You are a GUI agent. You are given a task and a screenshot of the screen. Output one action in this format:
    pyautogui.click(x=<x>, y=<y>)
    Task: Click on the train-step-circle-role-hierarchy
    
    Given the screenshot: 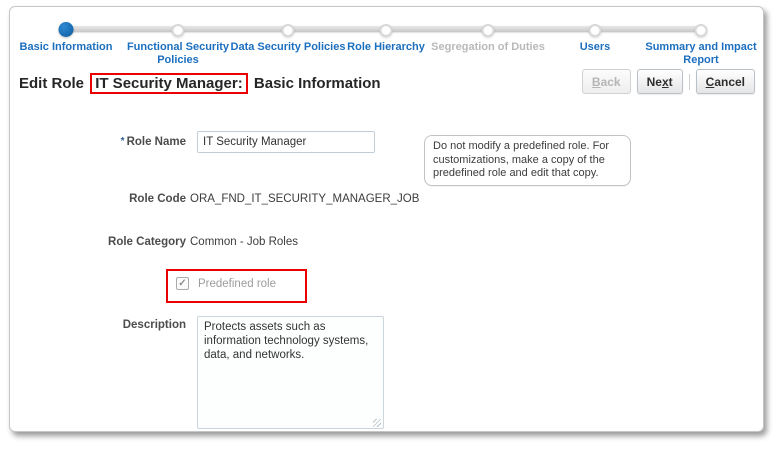 What is the action you would take?
    pyautogui.click(x=386, y=30)
    